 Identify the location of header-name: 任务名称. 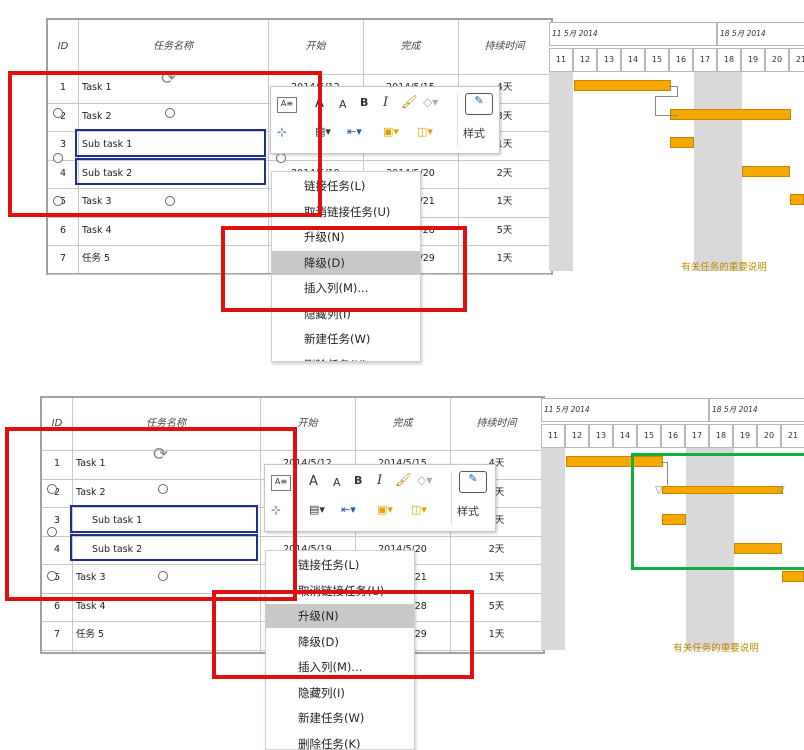
(173, 47).